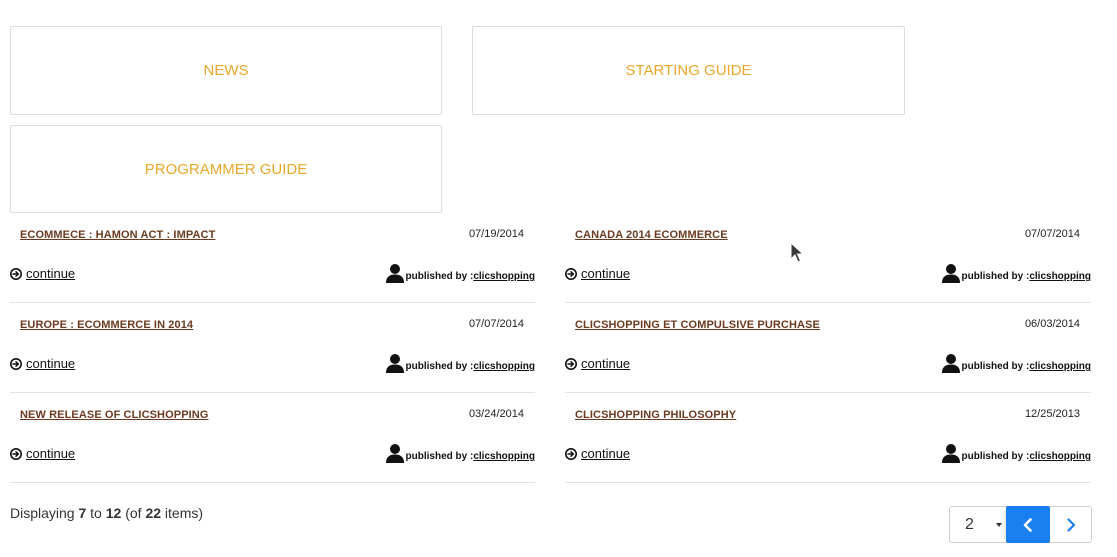 Image resolution: width=1117 pixels, height=557 pixels. I want to click on pagination-summary: Displaying 7 to 12 (of 22 items), so click(106, 513).